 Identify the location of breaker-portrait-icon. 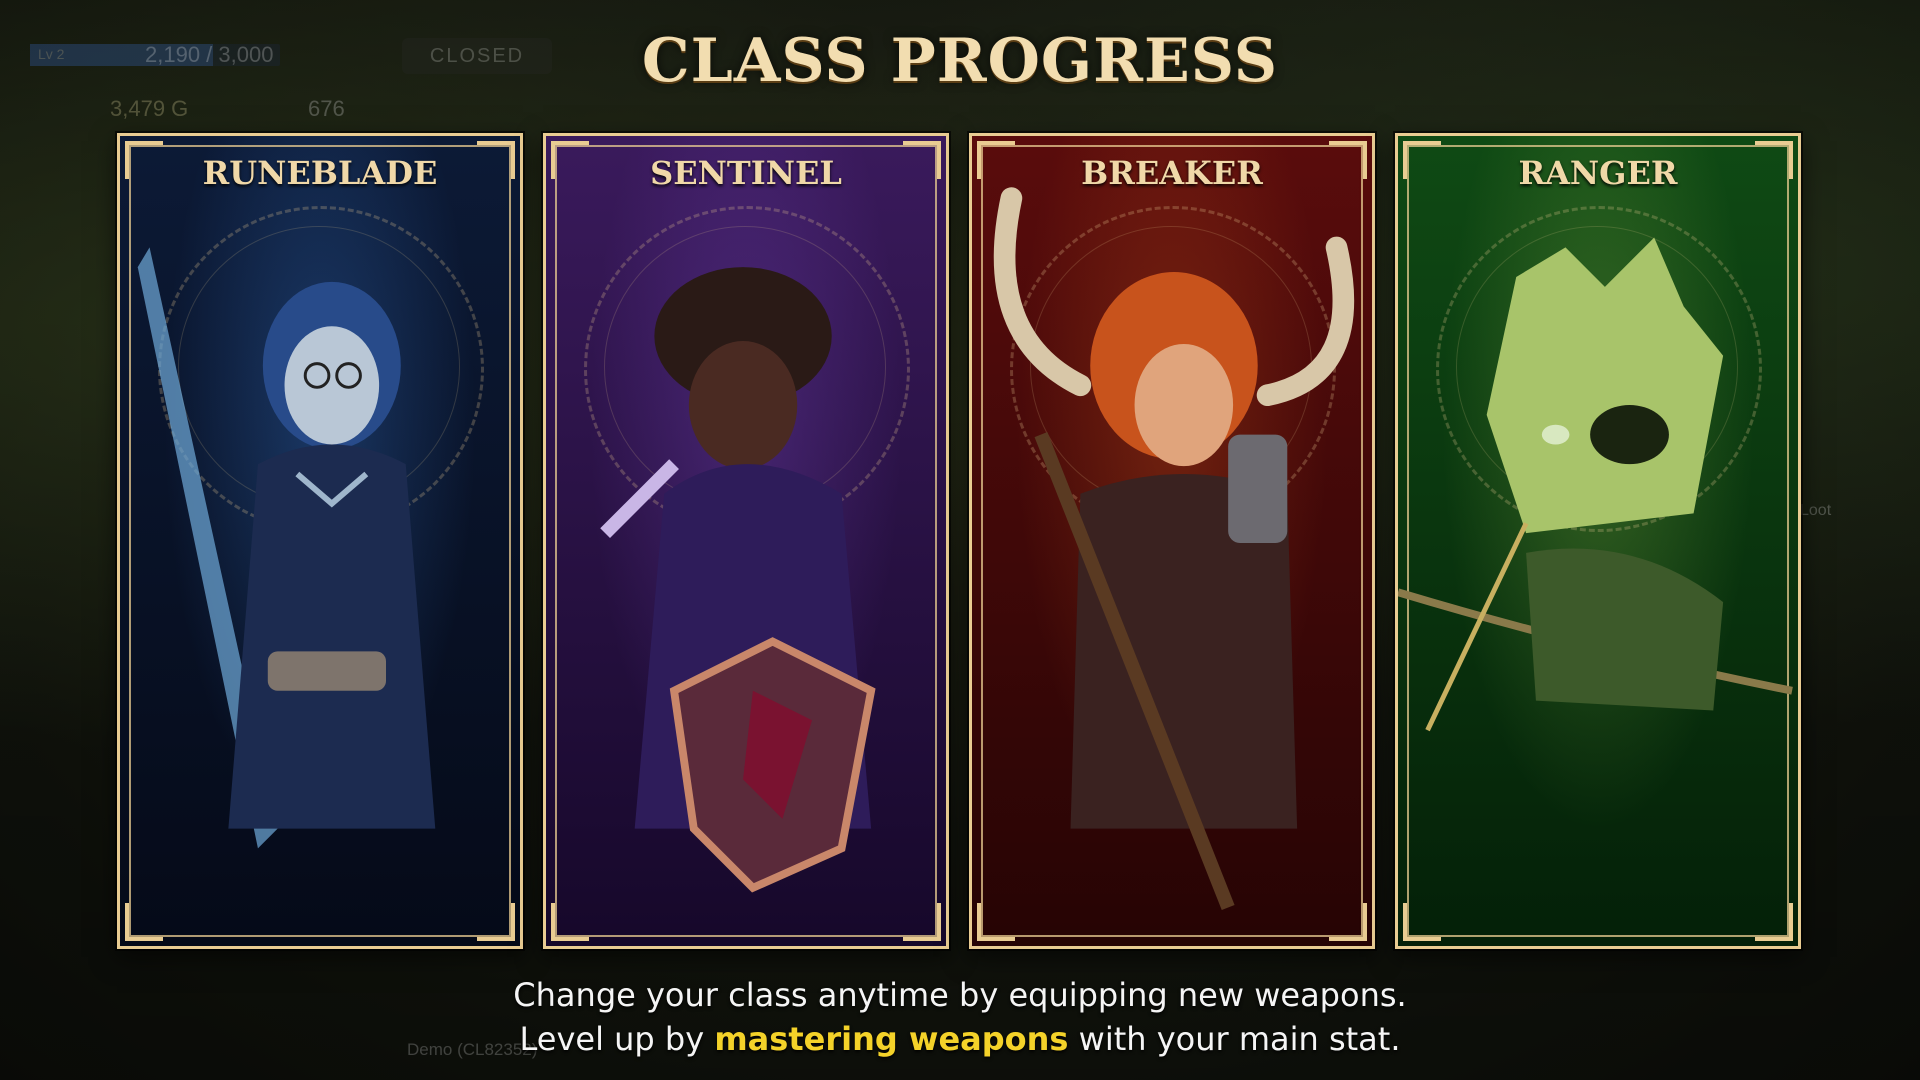
(1174, 549).